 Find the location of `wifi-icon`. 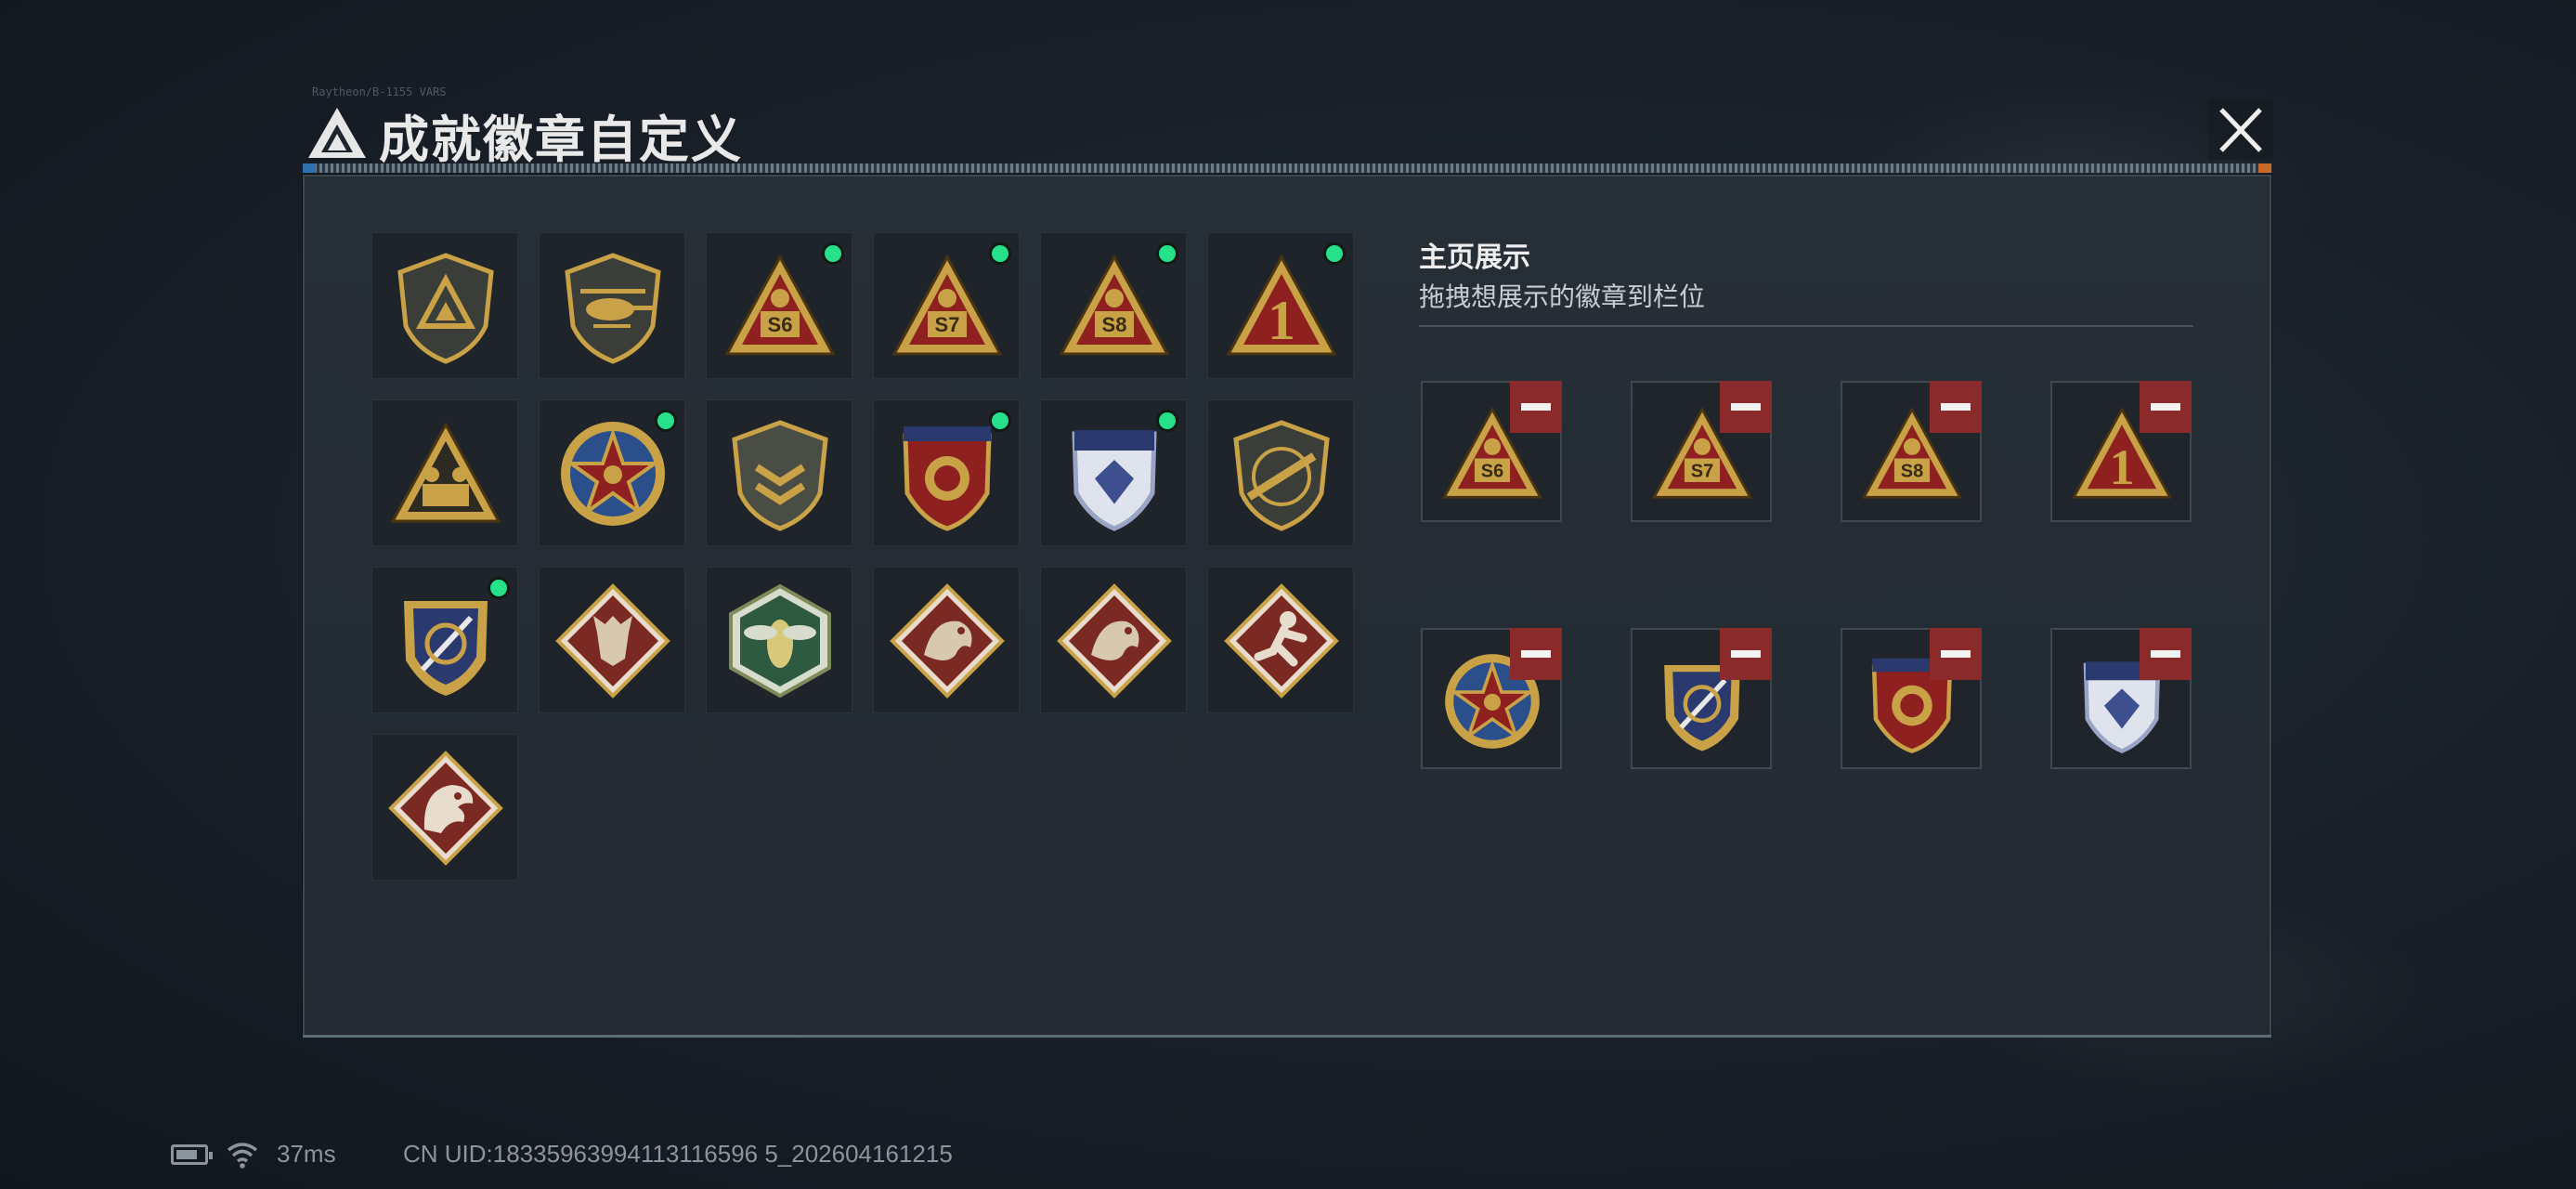

wifi-icon is located at coordinates (243, 1156).